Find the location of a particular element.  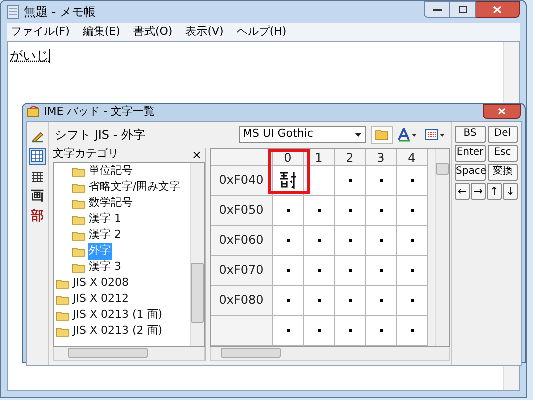

menu-item: 編集(E) is located at coordinates (101, 32).